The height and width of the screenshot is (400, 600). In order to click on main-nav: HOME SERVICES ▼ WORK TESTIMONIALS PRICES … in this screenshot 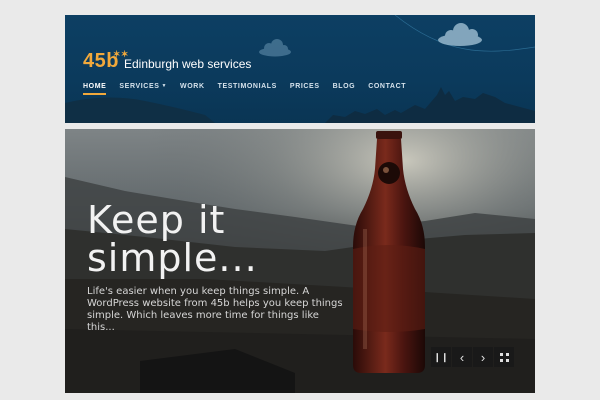, I will do `click(251, 89)`.